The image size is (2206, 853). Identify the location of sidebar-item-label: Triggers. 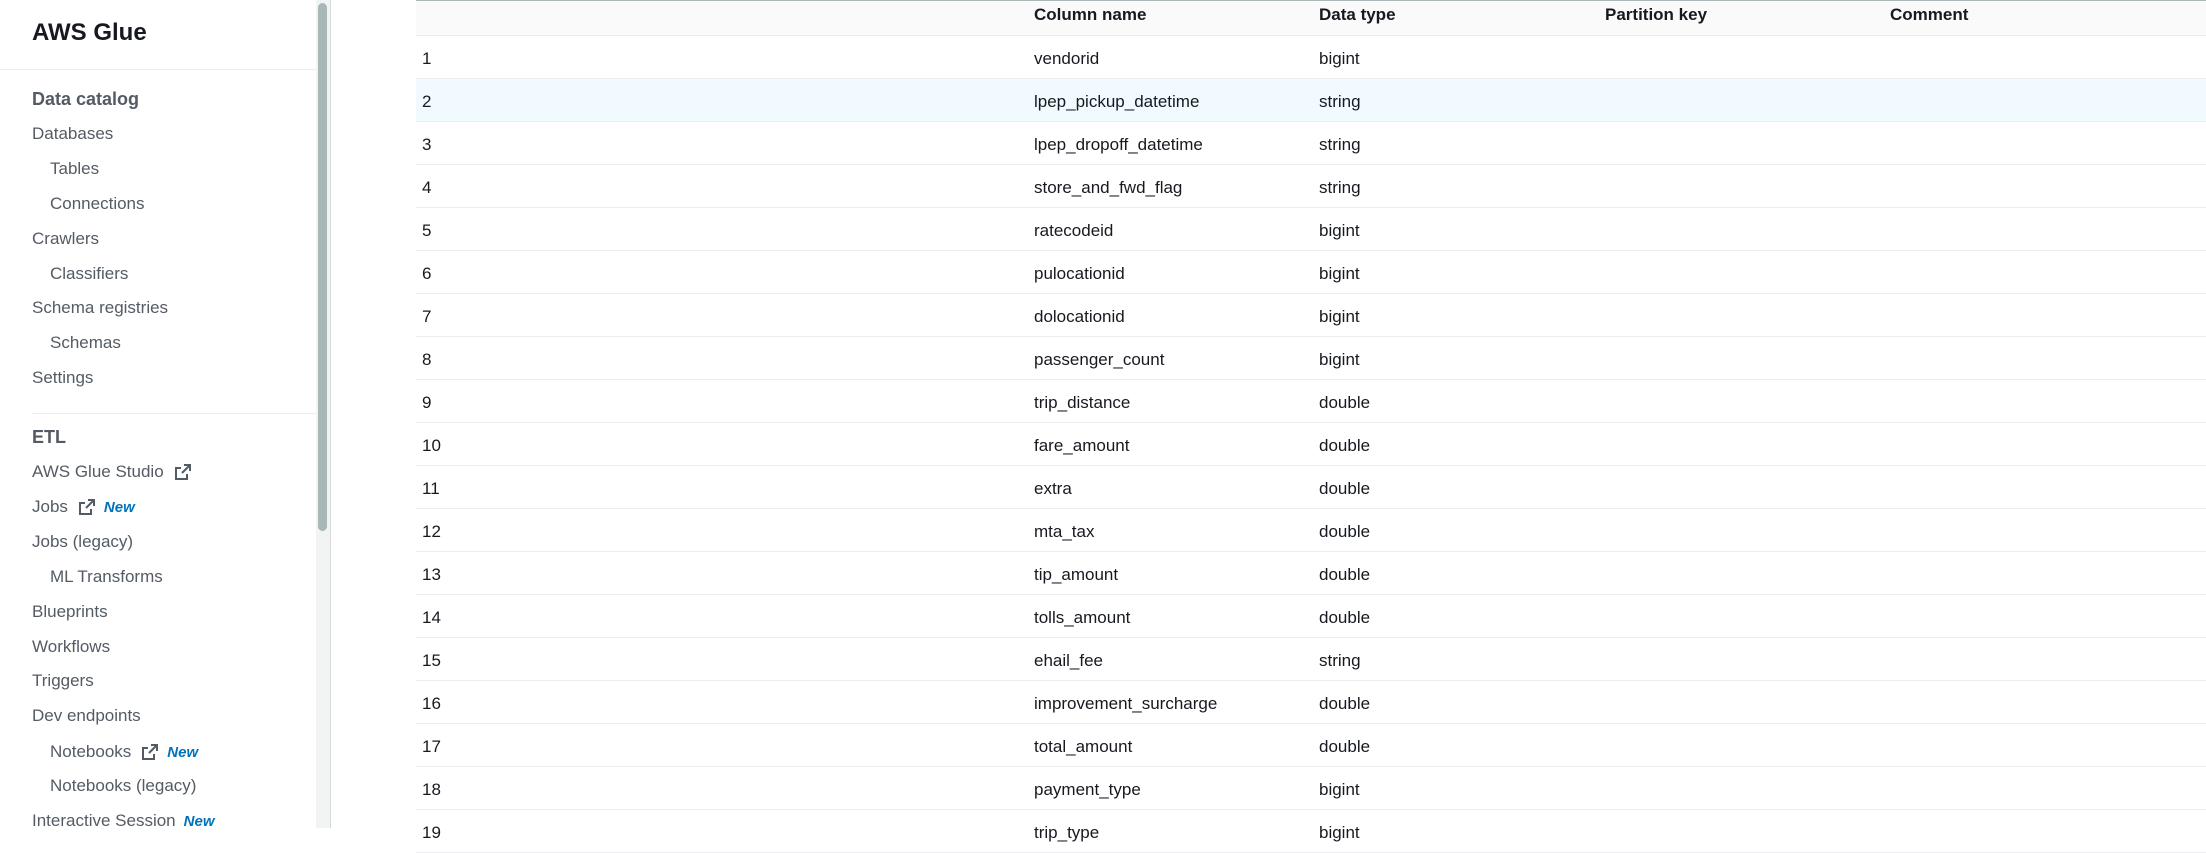
(63, 680).